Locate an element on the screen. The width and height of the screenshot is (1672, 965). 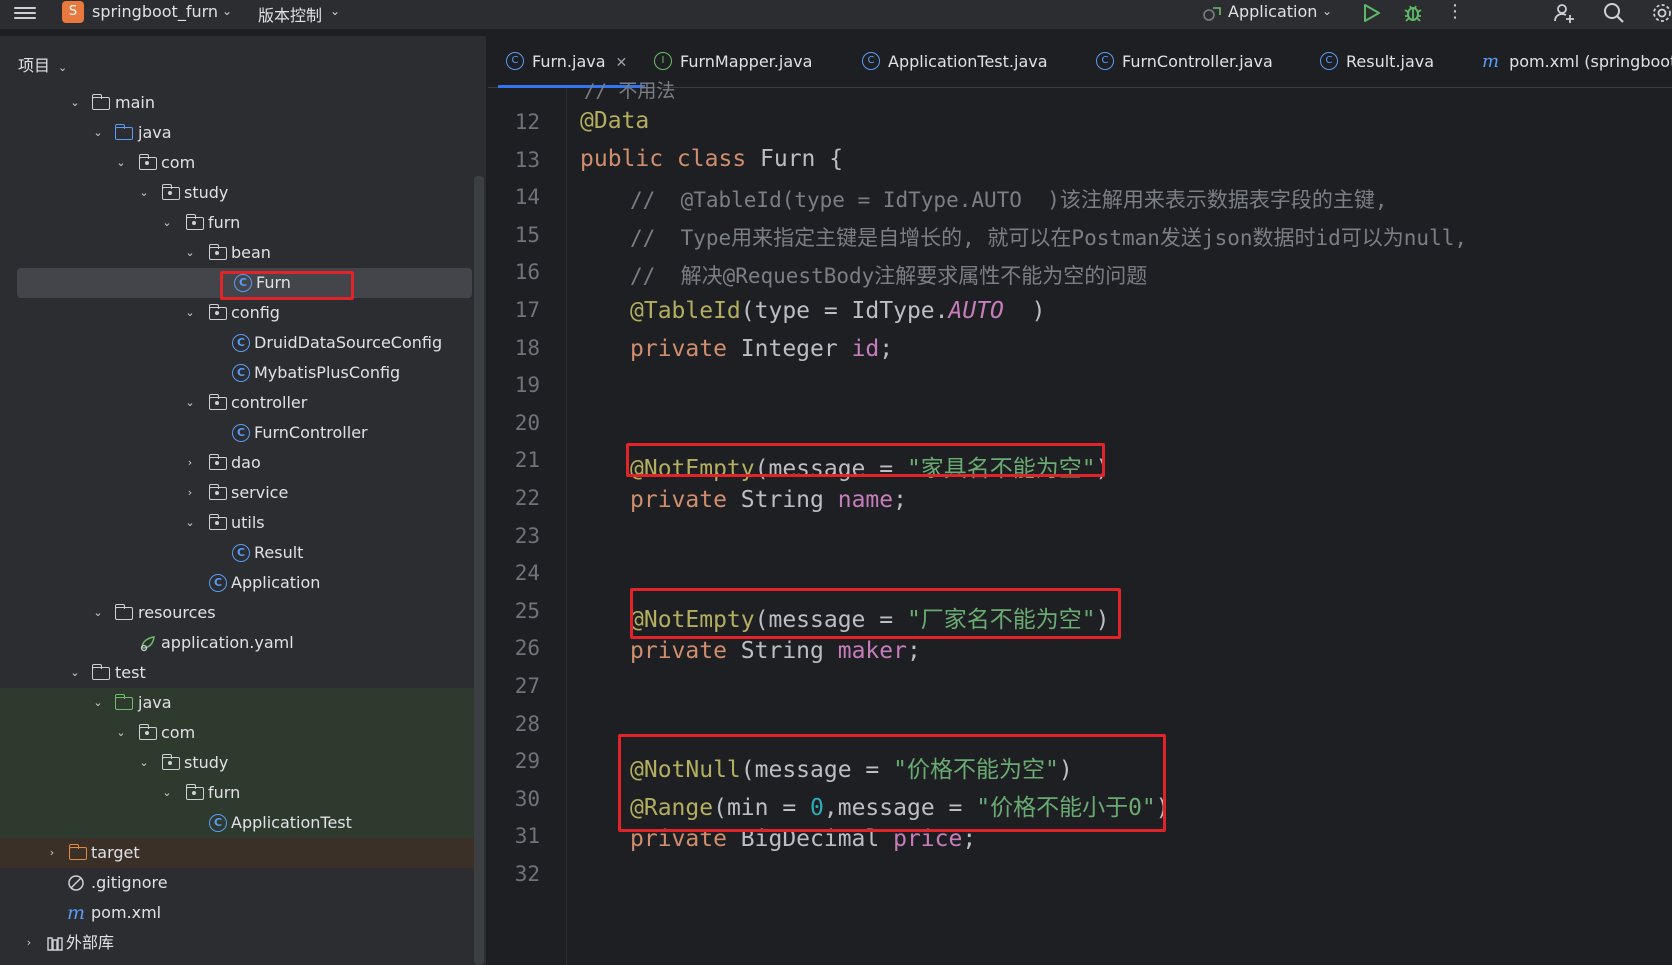
tree-item-resources: ⌄ resources is located at coordinates (237, 613).